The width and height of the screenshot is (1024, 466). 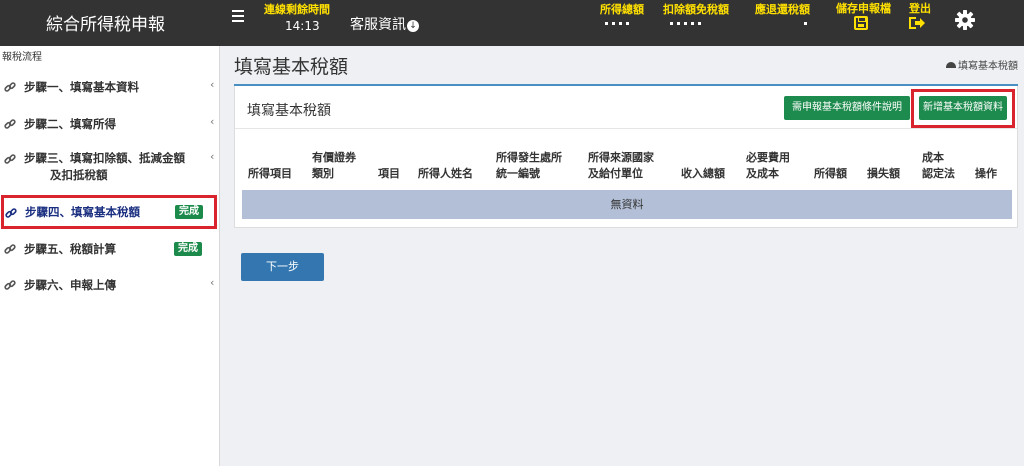 What do you see at coordinates (70, 124) in the screenshot?
I see `sidebar-item-label: 步驟二、填寫所得` at bounding box center [70, 124].